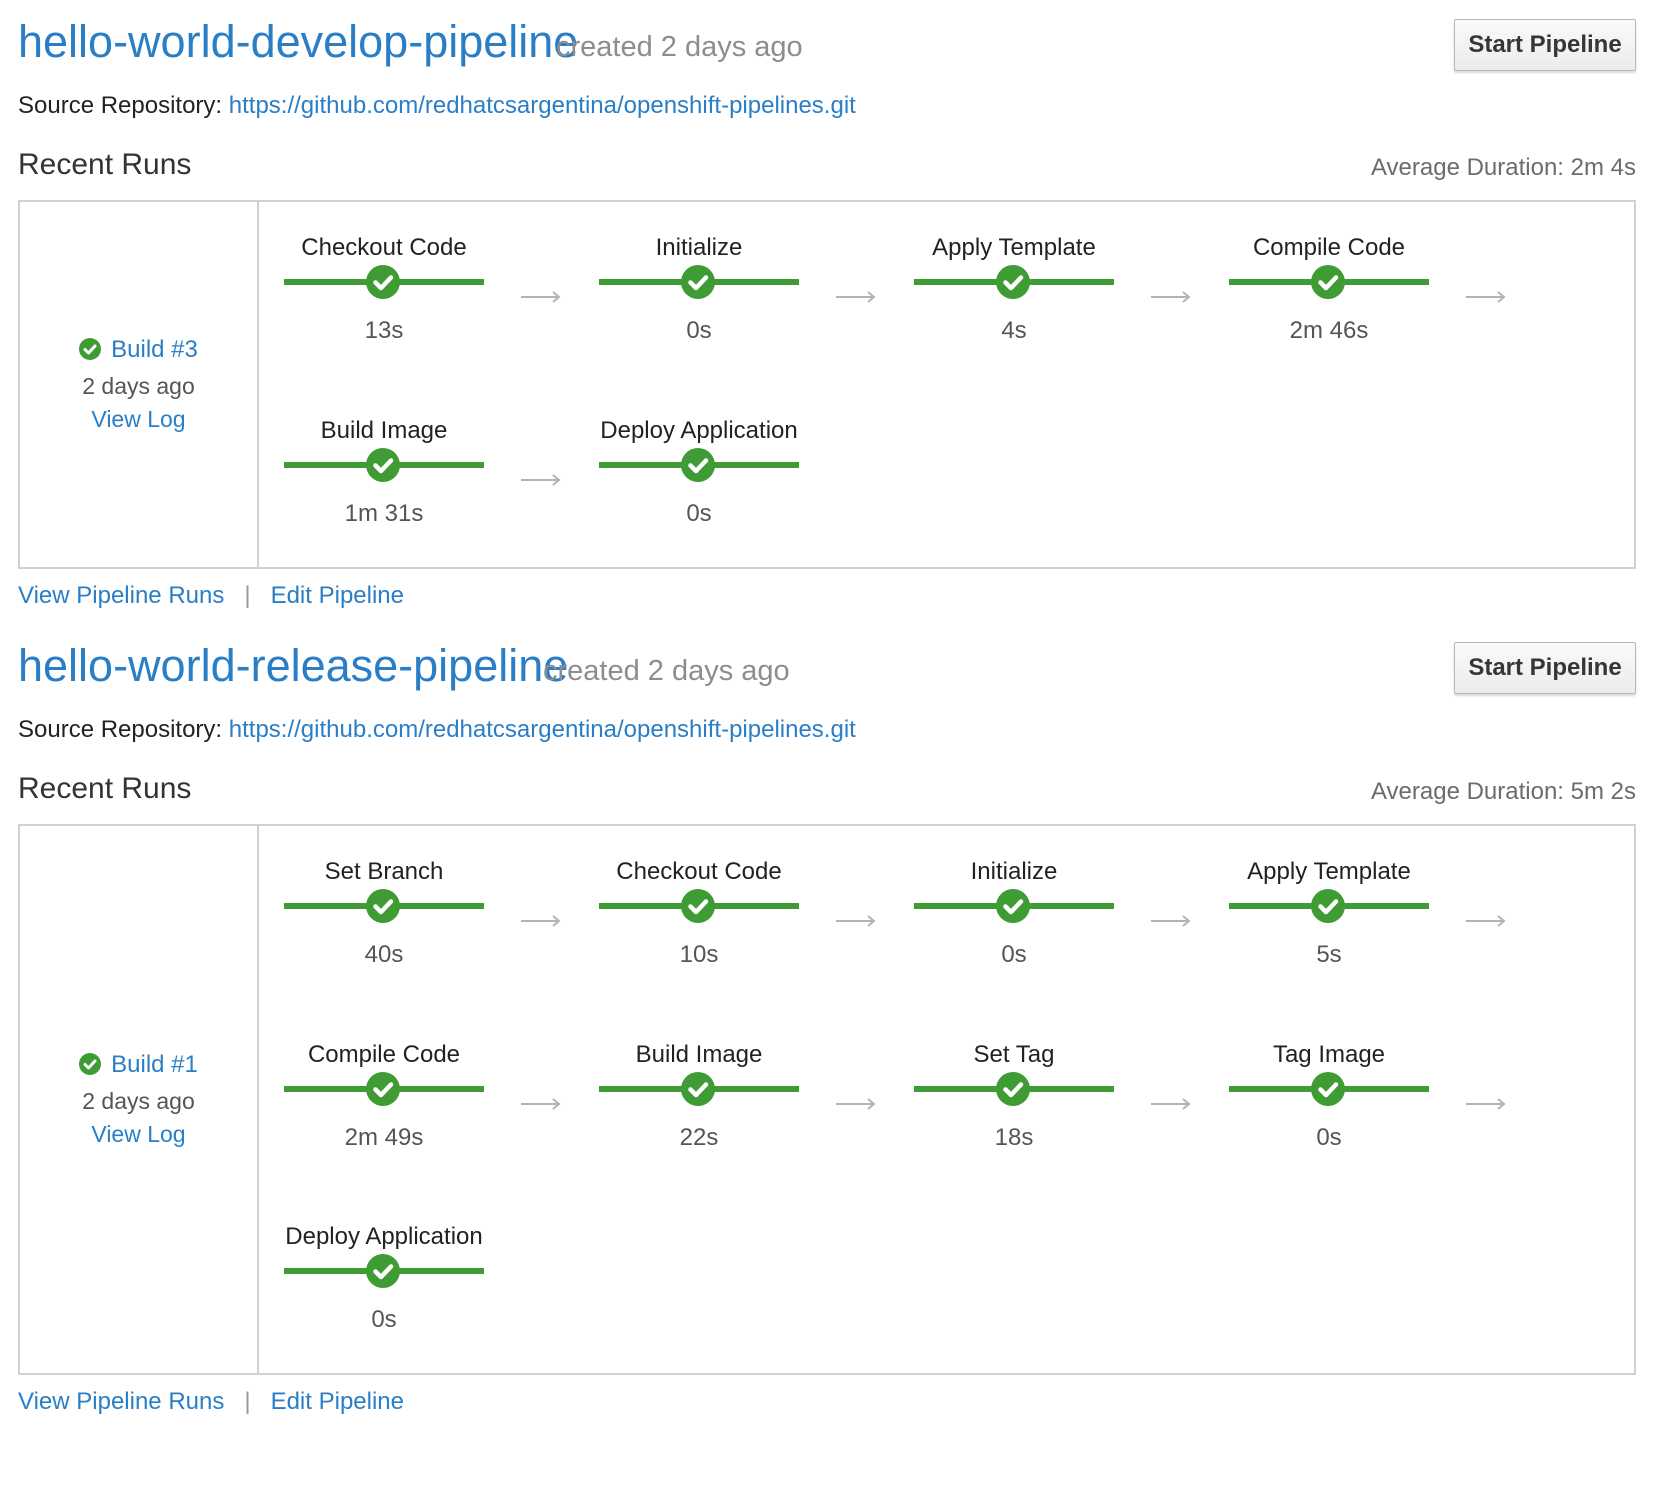  I want to click on average-duration: Average Duration: 2m 4s, so click(1503, 167).